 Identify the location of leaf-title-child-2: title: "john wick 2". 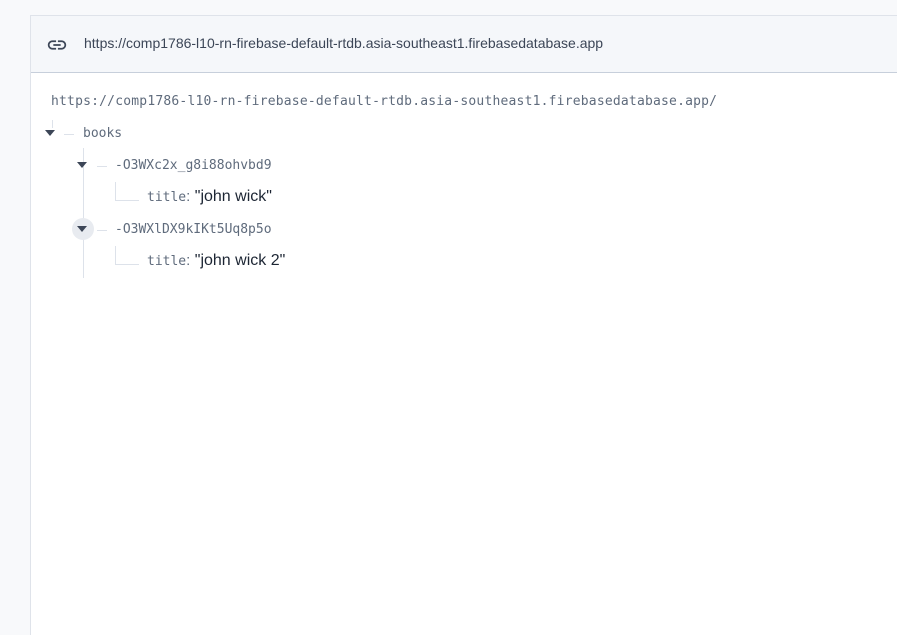
(216, 261).